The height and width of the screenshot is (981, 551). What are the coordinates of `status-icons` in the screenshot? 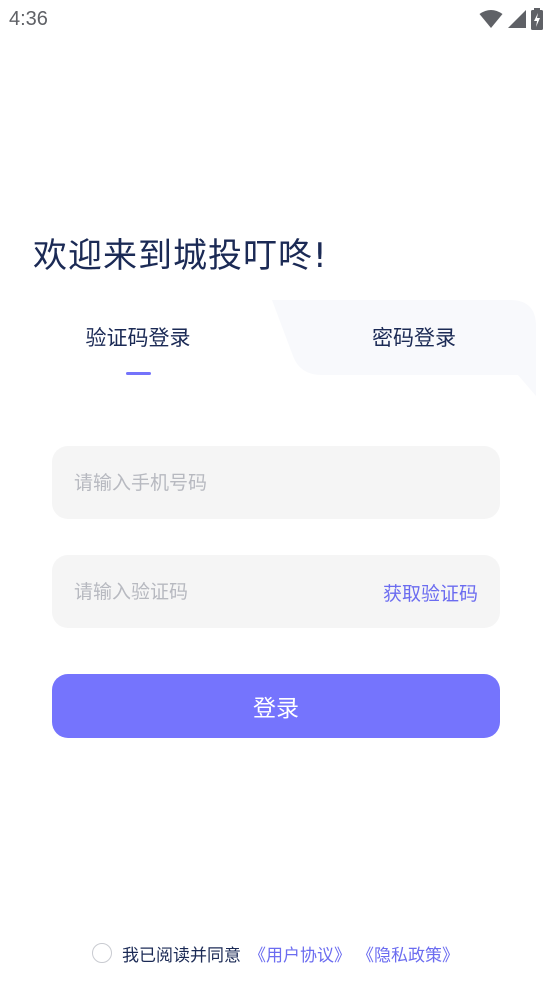 It's located at (511, 19).